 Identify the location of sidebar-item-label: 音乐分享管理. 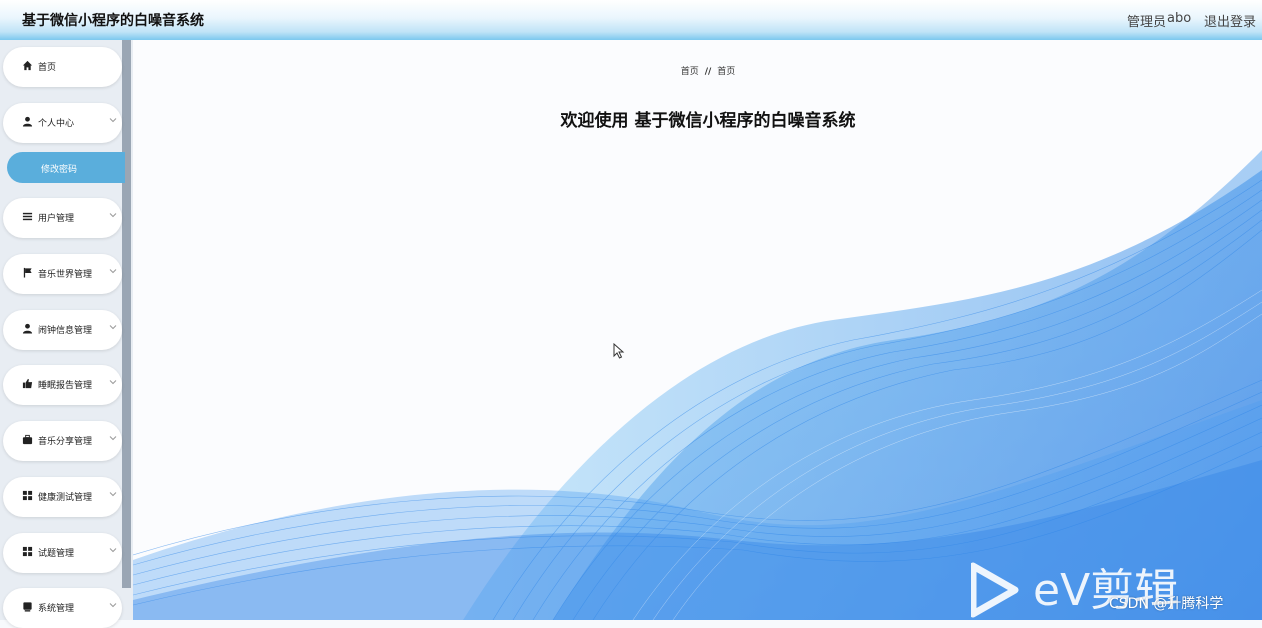
(65, 442).